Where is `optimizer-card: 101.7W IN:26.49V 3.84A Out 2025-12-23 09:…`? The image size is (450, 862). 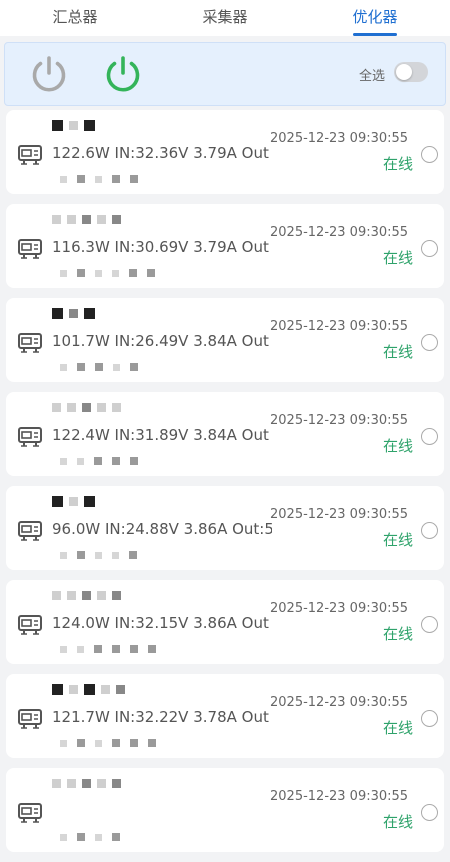 optimizer-card: 101.7W IN:26.49V 3.84A Out 2025-12-23 09:… is located at coordinates (225, 340).